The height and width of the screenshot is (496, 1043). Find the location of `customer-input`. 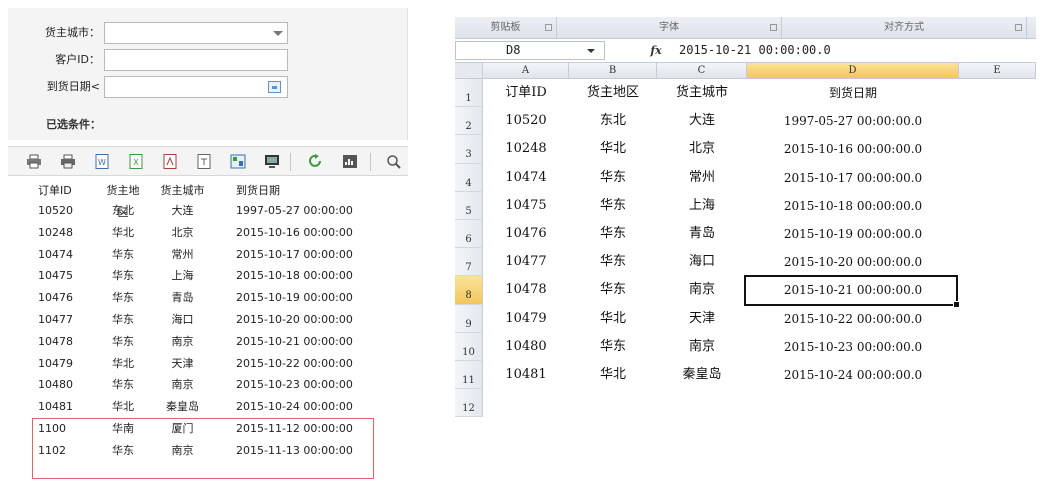

customer-input is located at coordinates (196, 60).